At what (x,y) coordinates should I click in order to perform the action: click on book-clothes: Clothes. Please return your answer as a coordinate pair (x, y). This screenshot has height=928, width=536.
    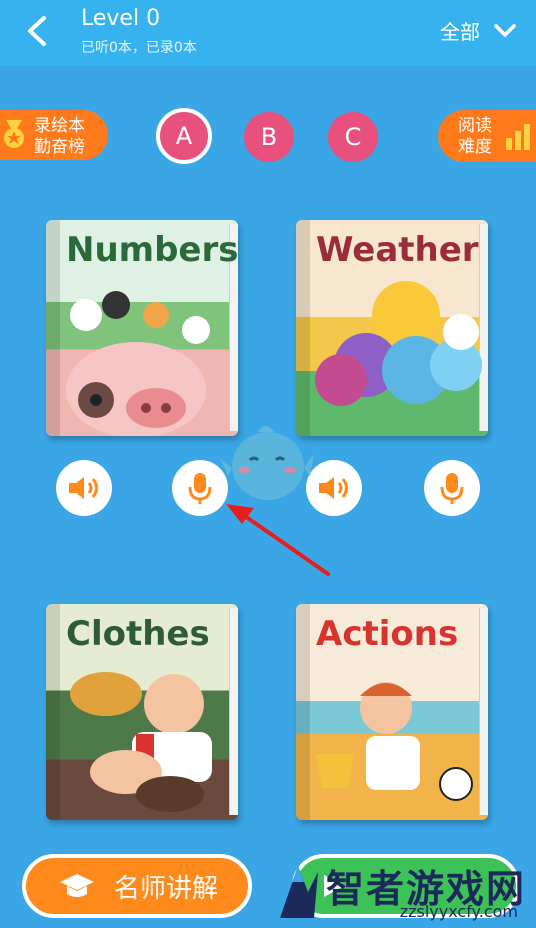
    Looking at the image, I should click on (142, 712).